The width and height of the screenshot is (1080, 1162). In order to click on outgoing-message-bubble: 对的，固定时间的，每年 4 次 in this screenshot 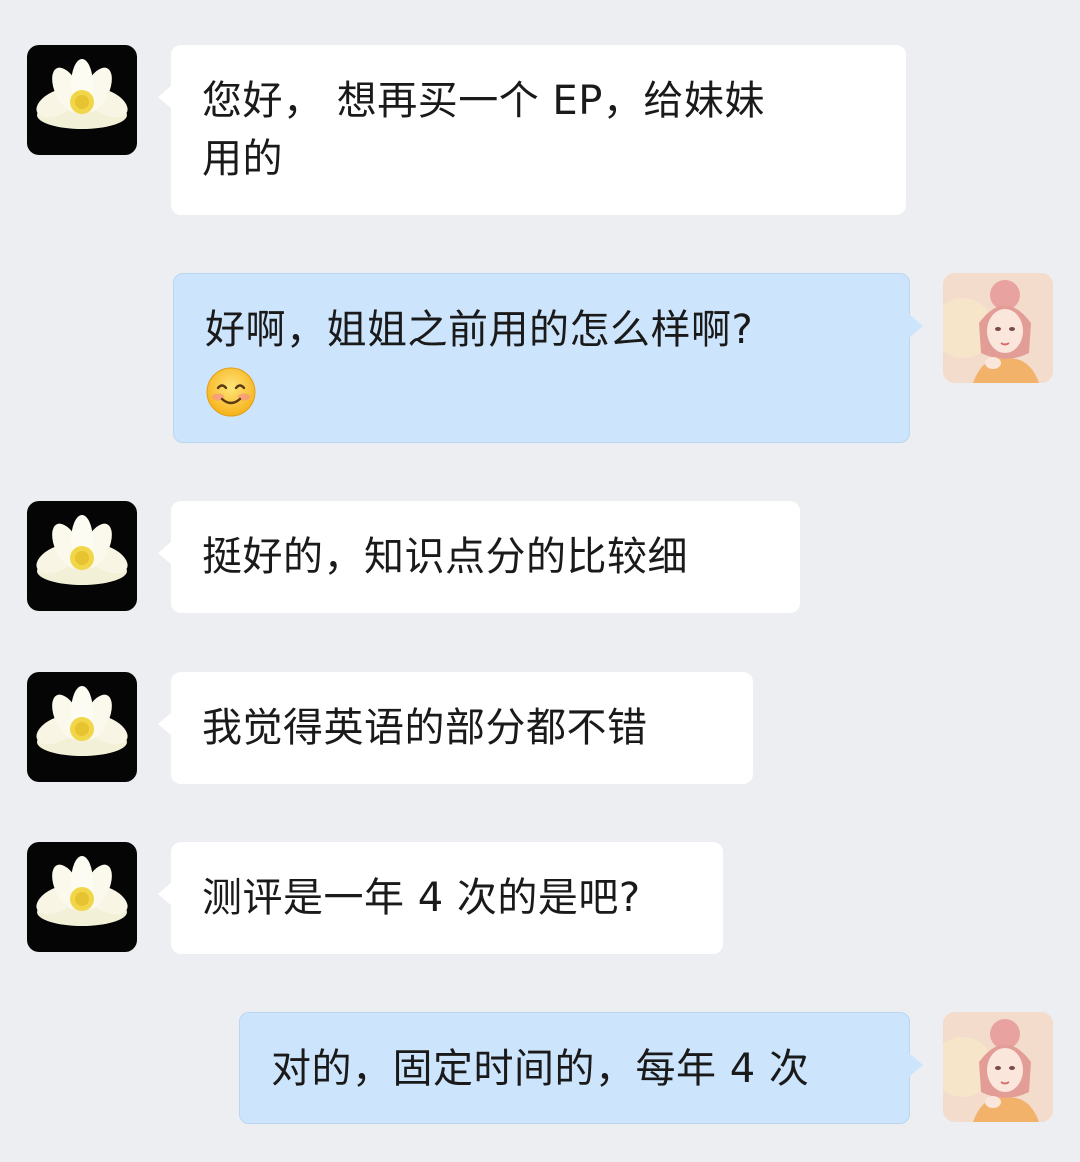, I will do `click(581, 1068)`.